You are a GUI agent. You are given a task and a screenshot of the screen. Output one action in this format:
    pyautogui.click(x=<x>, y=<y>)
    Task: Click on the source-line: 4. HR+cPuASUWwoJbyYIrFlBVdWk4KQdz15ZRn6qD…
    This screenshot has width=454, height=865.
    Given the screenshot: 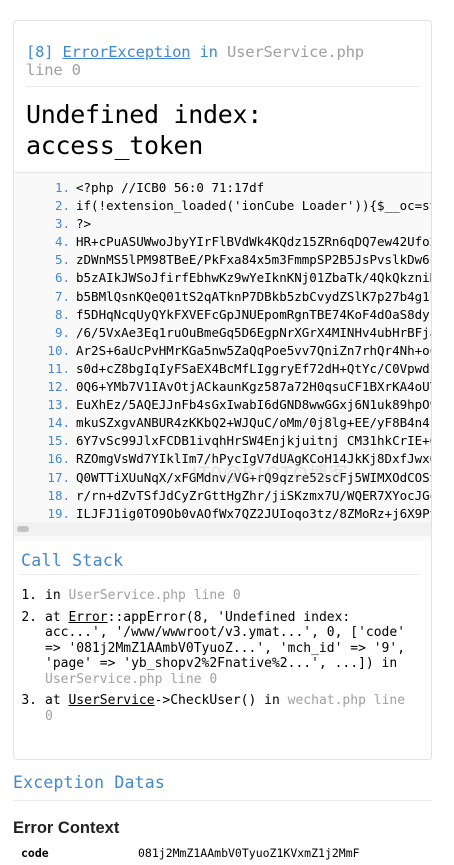 What is the action you would take?
    pyautogui.click(x=223, y=242)
    